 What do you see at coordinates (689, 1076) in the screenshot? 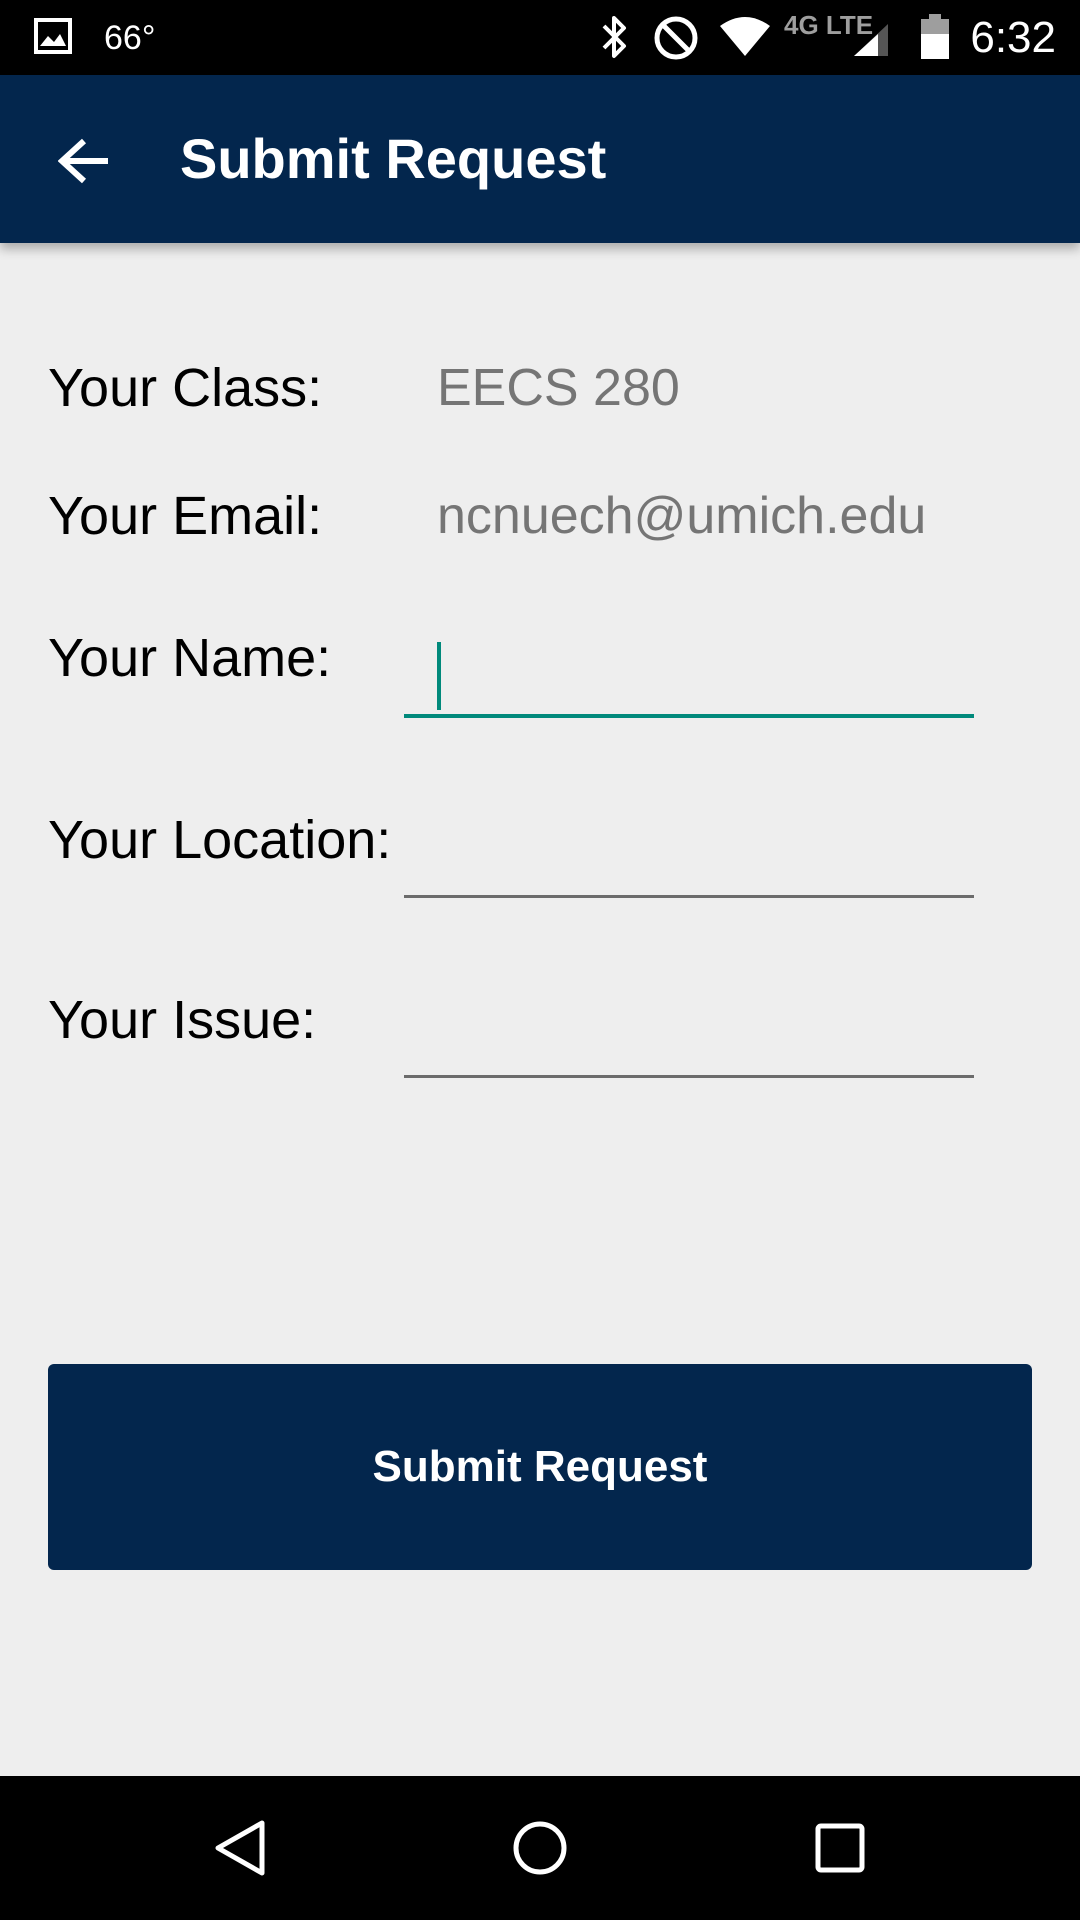
I see `issue-field-underline` at bounding box center [689, 1076].